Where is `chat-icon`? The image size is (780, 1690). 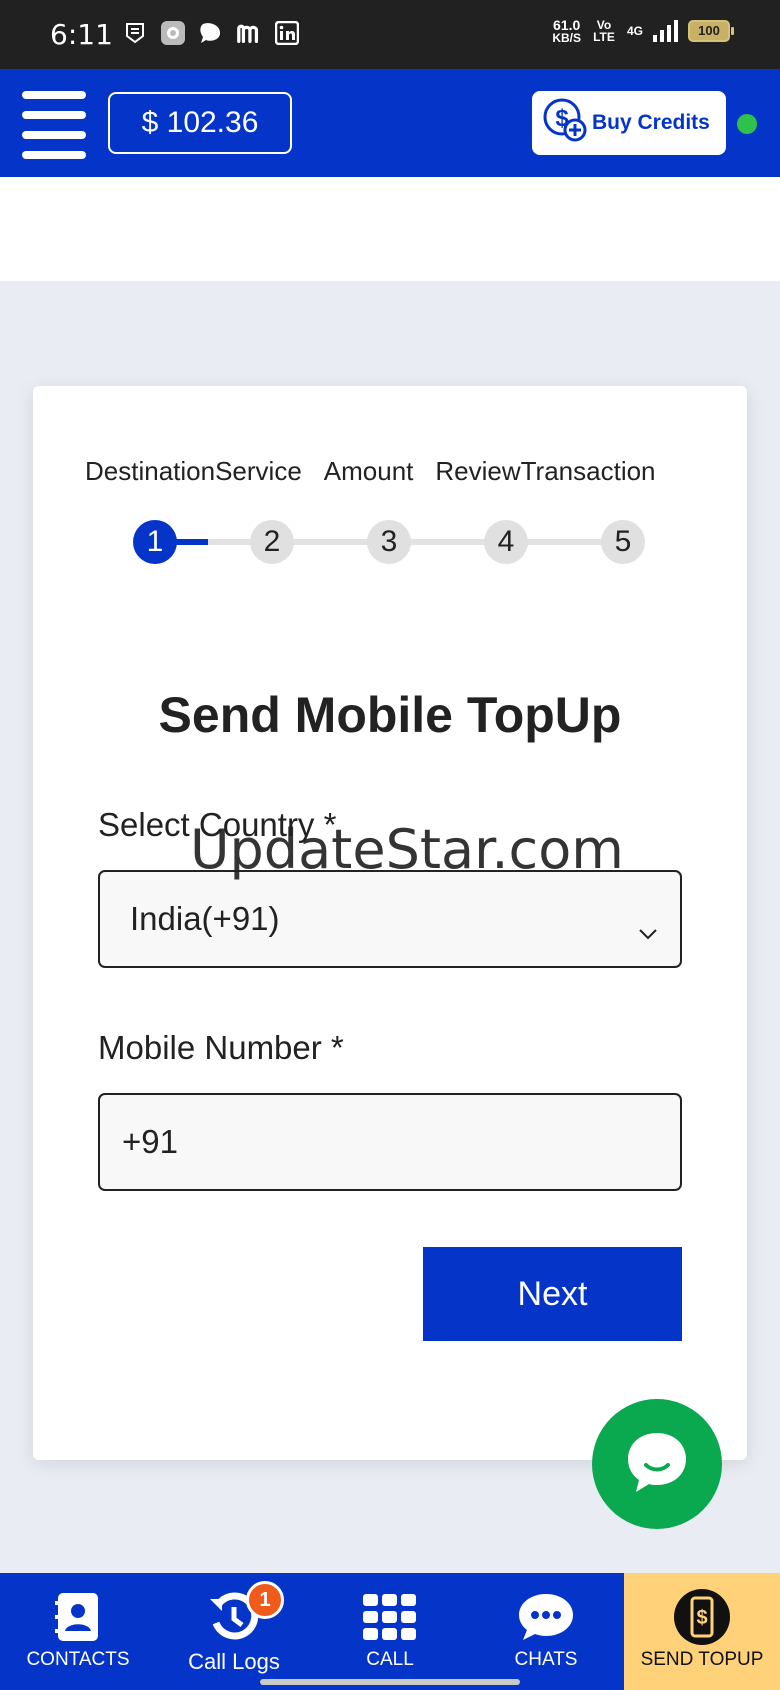 chat-icon is located at coordinates (657, 1464).